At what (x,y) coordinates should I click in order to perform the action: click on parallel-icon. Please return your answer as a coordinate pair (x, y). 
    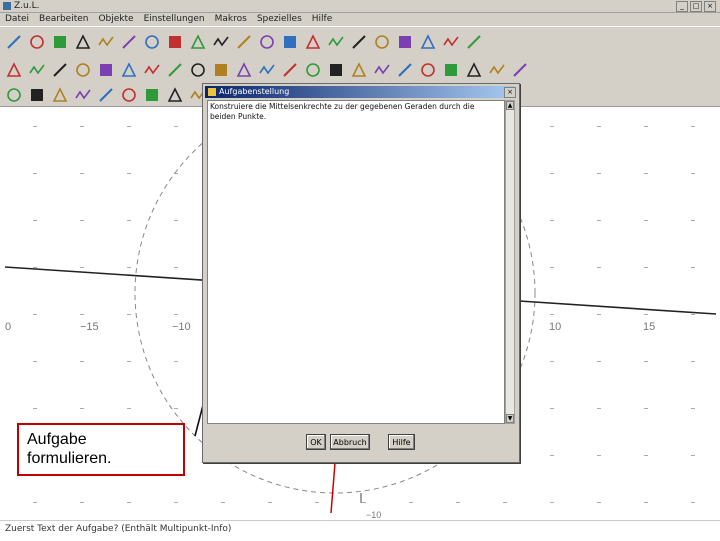
    Looking at the image, I should click on (175, 70).